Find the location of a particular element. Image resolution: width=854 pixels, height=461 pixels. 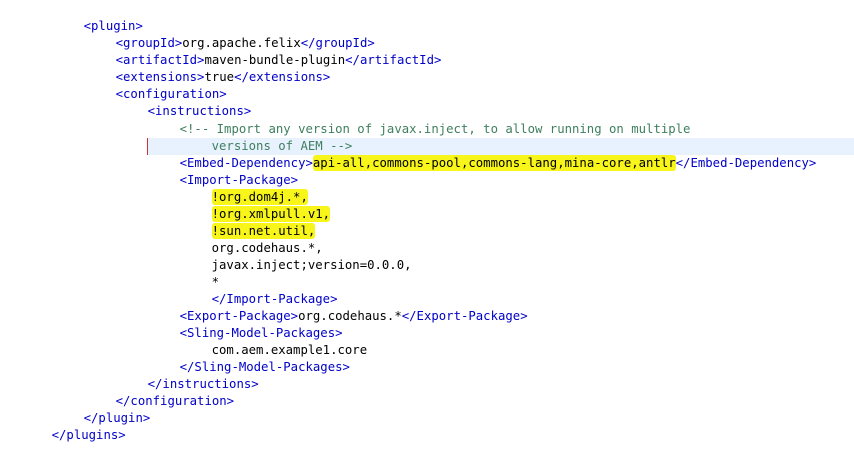

artifactid-close-tag: </artifactId> is located at coordinates (393, 60).